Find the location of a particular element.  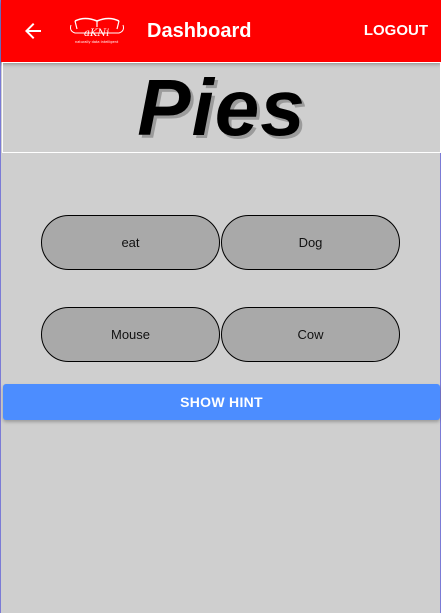

svg-text: aKNi is located at coordinates (96, 33).